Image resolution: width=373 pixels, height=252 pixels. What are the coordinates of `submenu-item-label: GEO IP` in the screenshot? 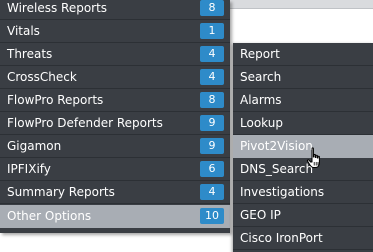 It's located at (260, 215).